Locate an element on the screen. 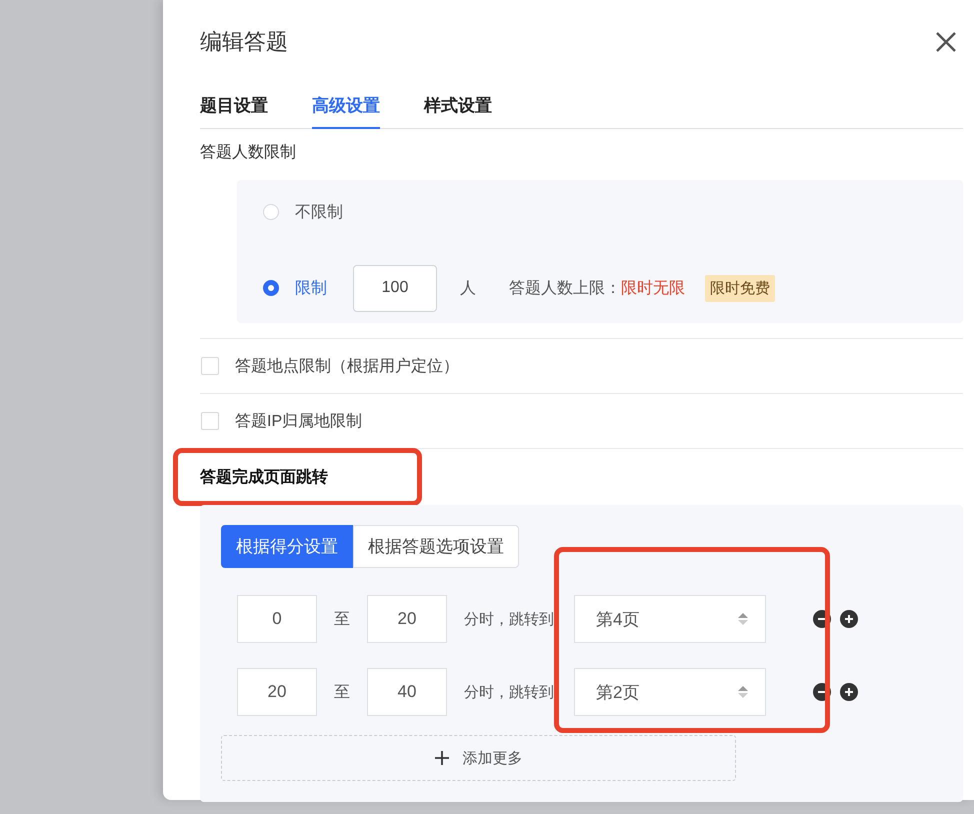 This screenshot has height=814, width=974. limit-value: 限时无限 is located at coordinates (653, 288).